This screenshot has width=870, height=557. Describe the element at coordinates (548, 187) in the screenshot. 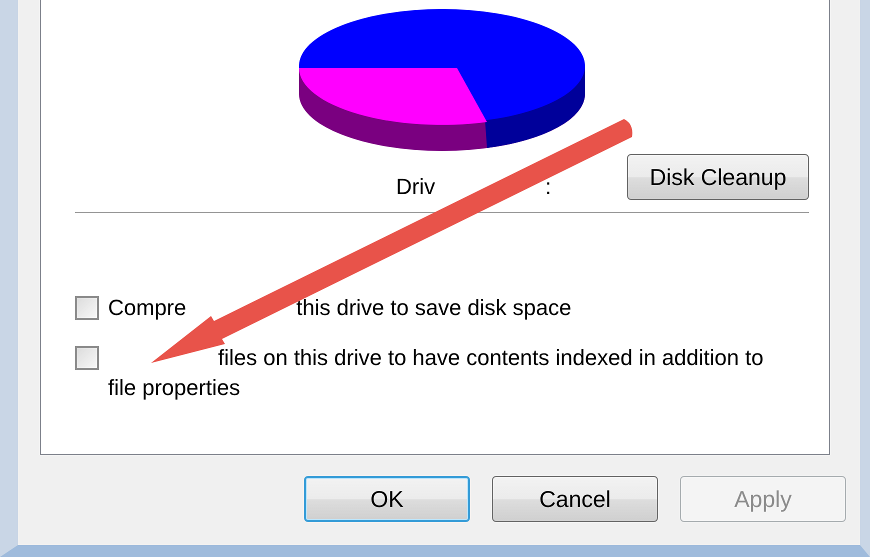

I see `label-text: :` at that location.